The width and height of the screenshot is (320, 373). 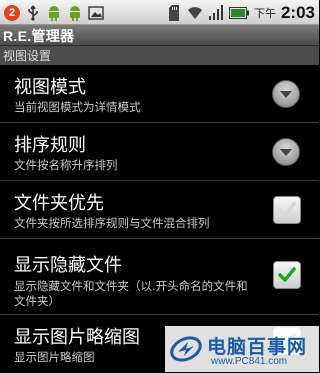 What do you see at coordinates (77, 107) in the screenshot?
I see `pref-summary: 当前视图模式为详情模式` at bounding box center [77, 107].